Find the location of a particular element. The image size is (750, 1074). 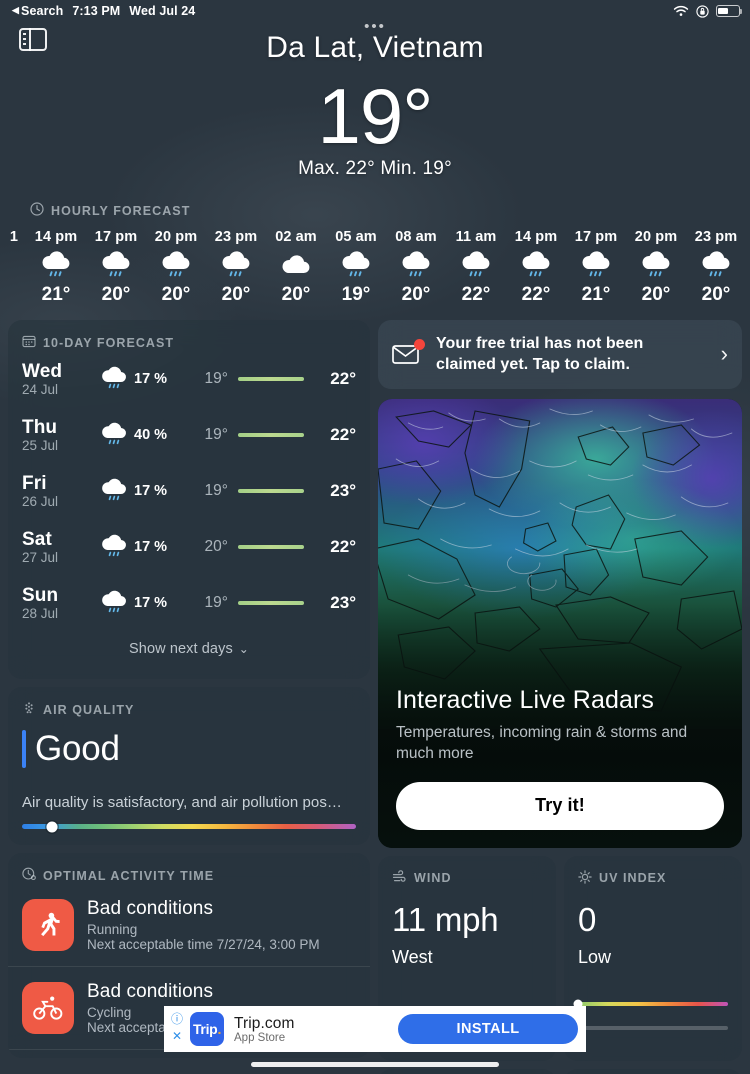

hour-time: 11 am is located at coordinates (476, 237).